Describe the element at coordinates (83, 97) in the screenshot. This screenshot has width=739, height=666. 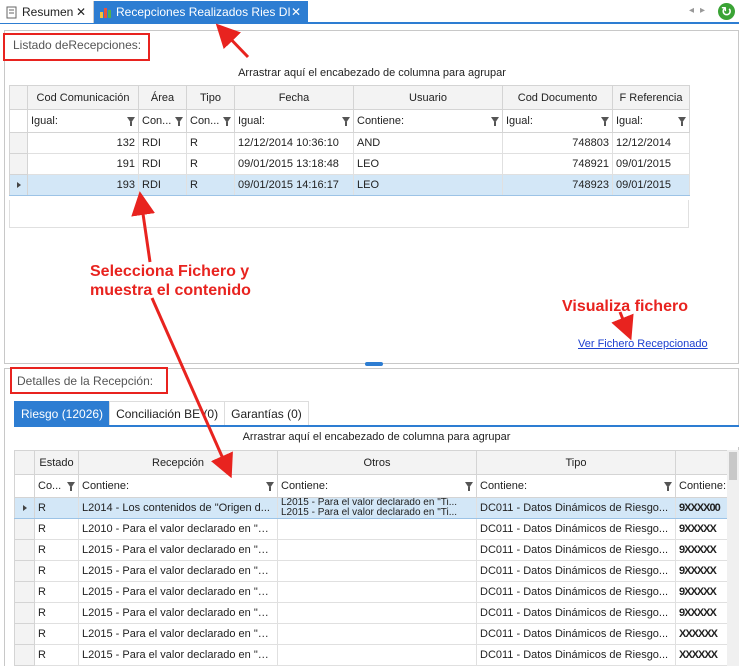
I see `column-header-cod-comunicacion: Cod Comunicación` at that location.